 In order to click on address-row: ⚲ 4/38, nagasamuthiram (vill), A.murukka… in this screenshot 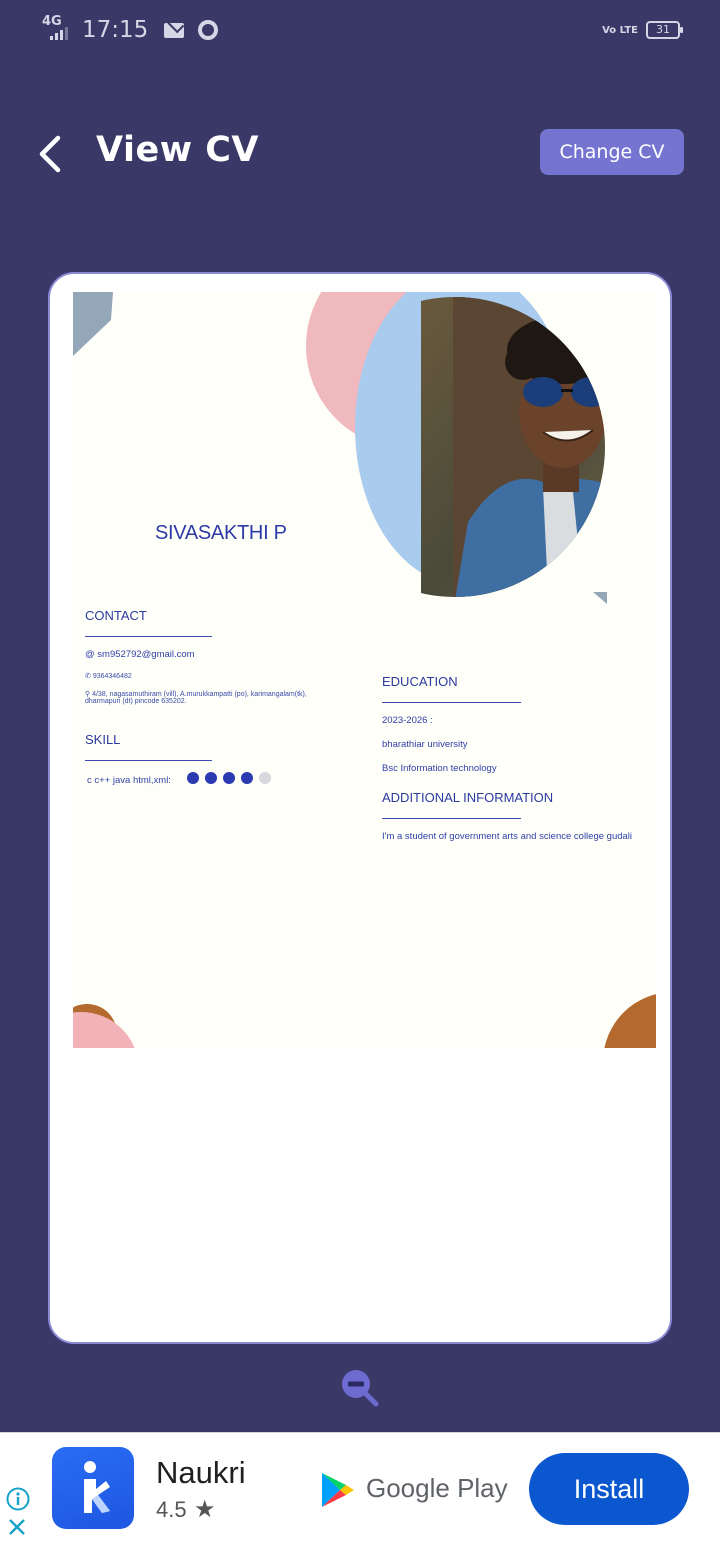, I will do `click(196, 698)`.